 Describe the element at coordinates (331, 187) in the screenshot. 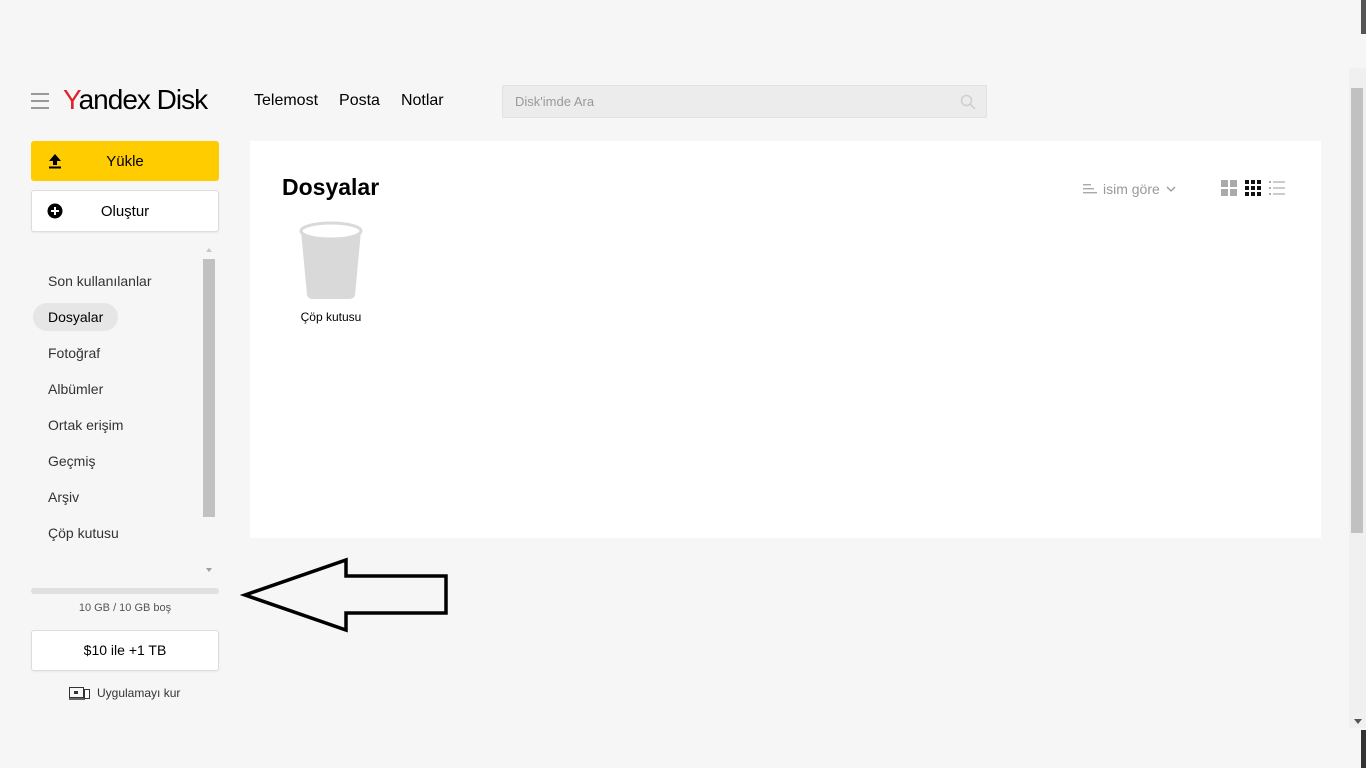

I see `page-title: Dosyalar` at that location.